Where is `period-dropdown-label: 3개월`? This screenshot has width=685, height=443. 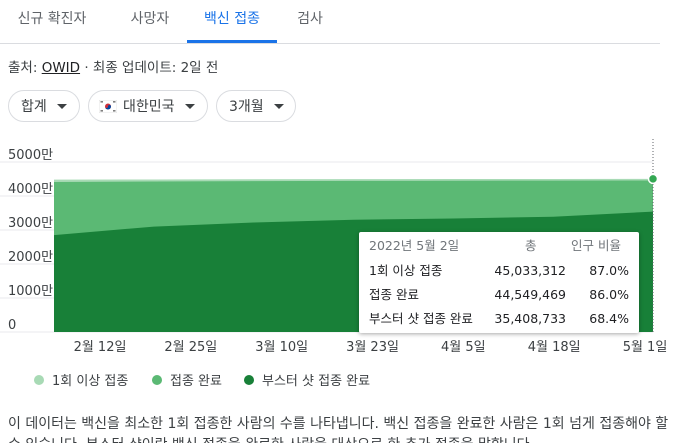 period-dropdown-label: 3개월 is located at coordinates (246, 107).